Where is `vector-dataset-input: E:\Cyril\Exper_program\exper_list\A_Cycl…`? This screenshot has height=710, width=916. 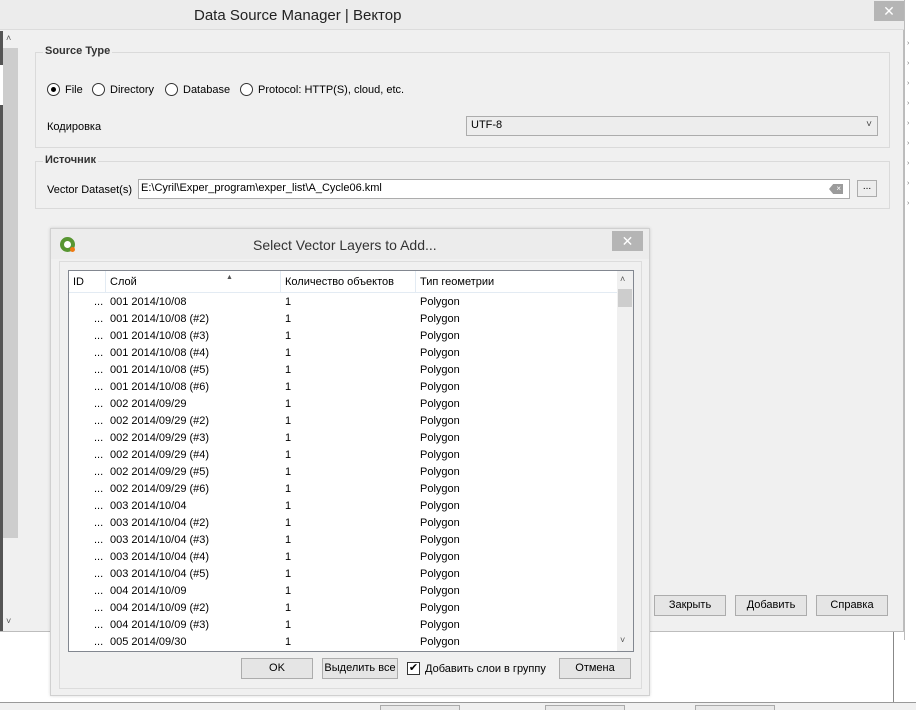
vector-dataset-input: E:\Cyril\Exper_program\exper_list\A_Cycl… is located at coordinates (494, 189).